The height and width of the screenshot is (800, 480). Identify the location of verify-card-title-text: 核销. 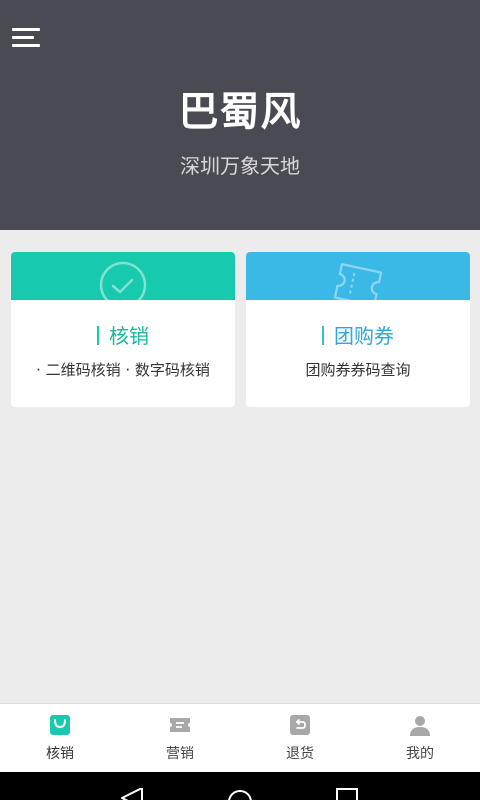
(129, 336).